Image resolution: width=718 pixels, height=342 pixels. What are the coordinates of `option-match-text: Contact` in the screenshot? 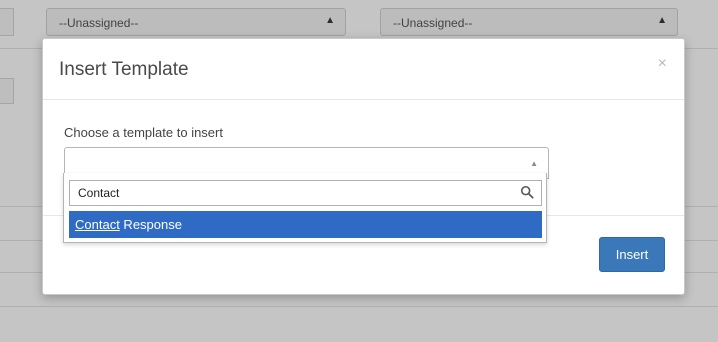 It's located at (97, 224).